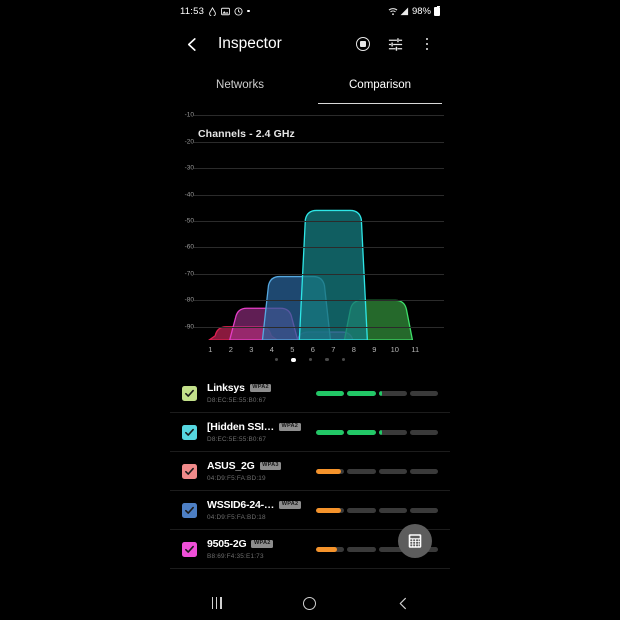  Describe the element at coordinates (292, 349) in the screenshot. I see `x-tick-label: 5` at that location.